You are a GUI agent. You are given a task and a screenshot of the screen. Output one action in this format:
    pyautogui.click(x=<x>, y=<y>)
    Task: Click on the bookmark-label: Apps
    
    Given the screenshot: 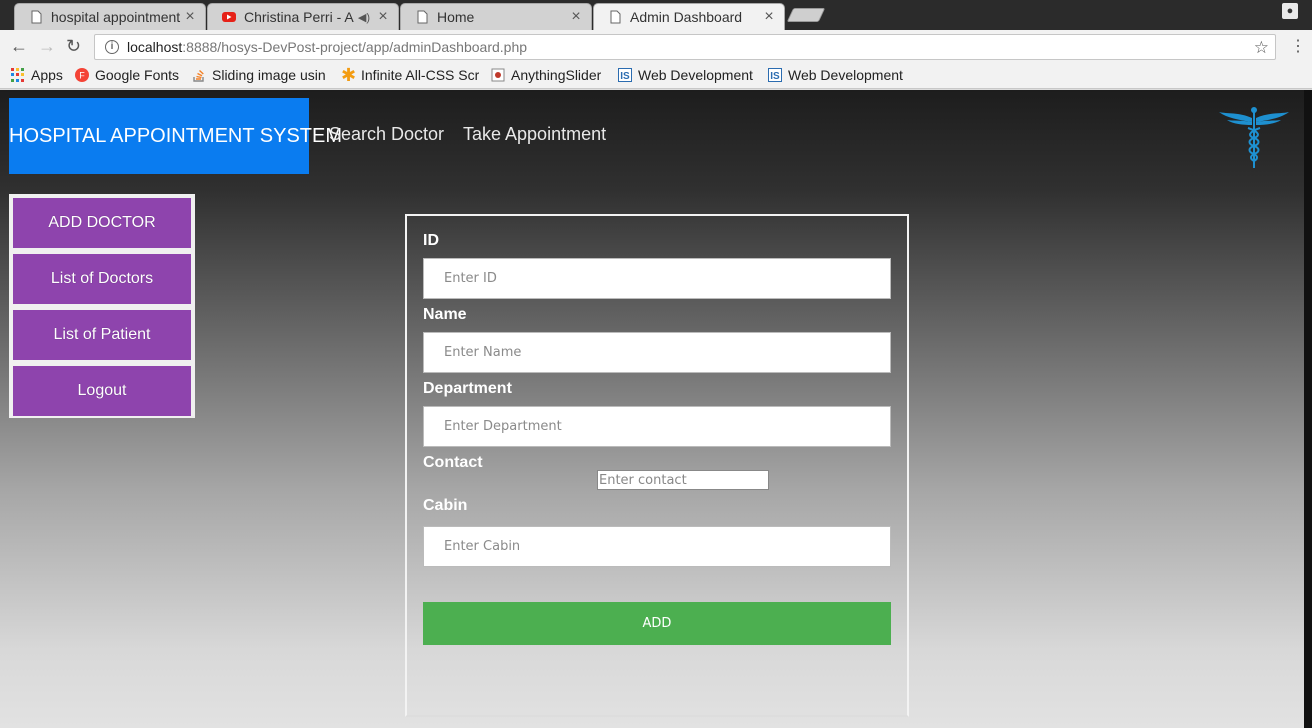 What is the action you would take?
    pyautogui.click(x=47, y=75)
    